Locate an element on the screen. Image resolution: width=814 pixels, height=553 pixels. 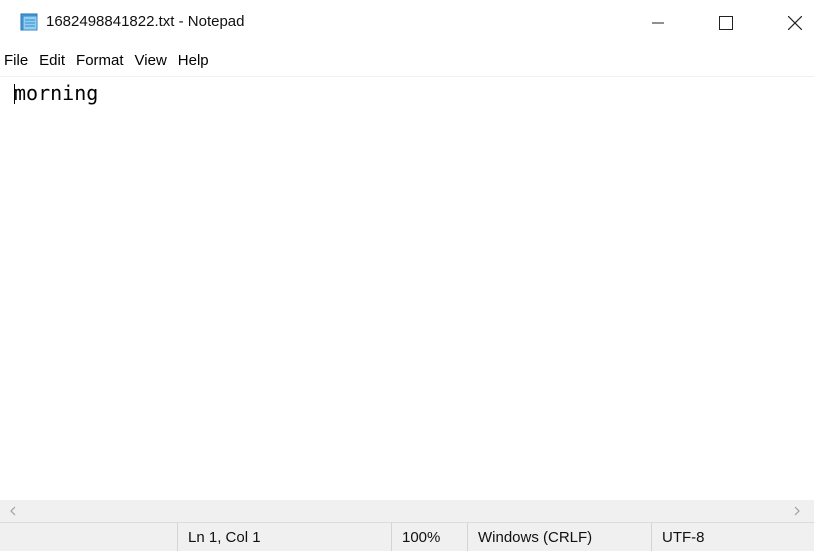
close-icon is located at coordinates (795, 23).